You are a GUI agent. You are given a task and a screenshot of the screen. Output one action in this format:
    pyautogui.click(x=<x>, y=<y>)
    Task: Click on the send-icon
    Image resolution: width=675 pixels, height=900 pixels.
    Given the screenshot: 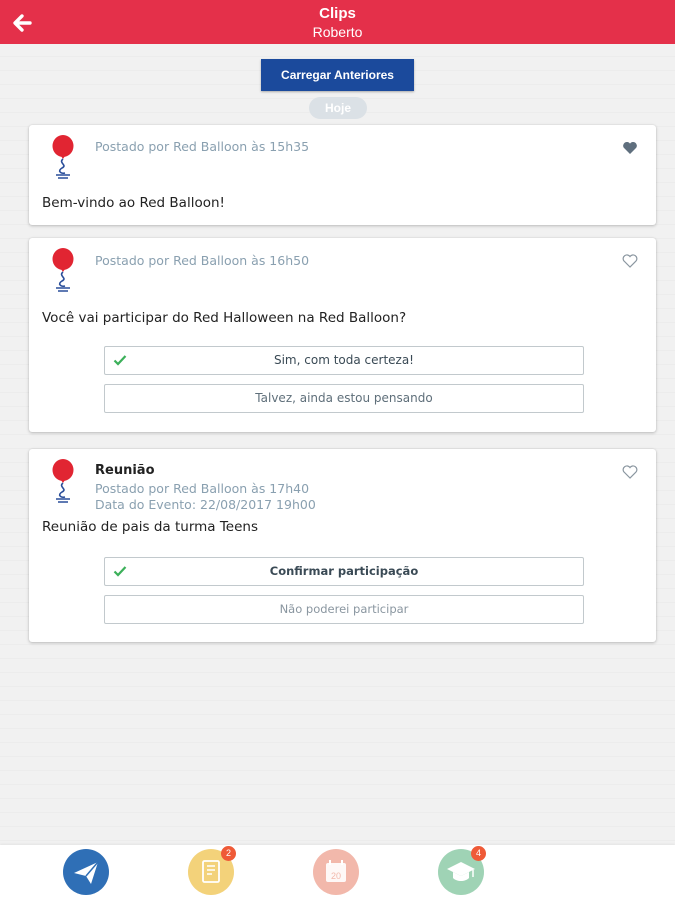 What is the action you would take?
    pyautogui.click(x=86, y=872)
    